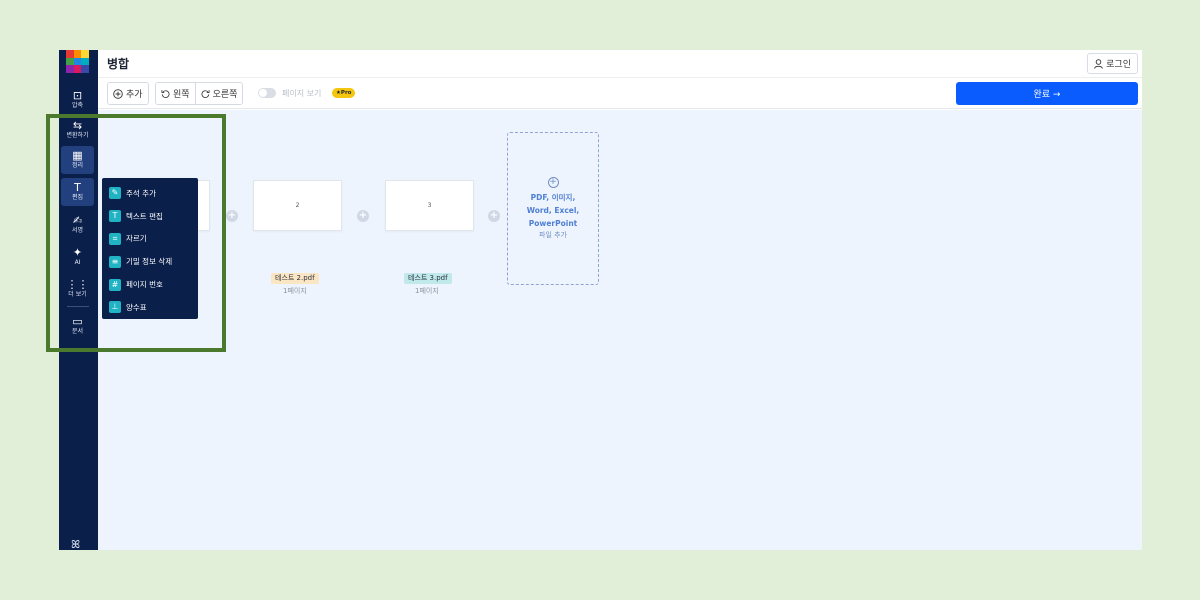 The height and width of the screenshot is (600, 1200). I want to click on done-button-label: 완료 →, so click(1047, 95).